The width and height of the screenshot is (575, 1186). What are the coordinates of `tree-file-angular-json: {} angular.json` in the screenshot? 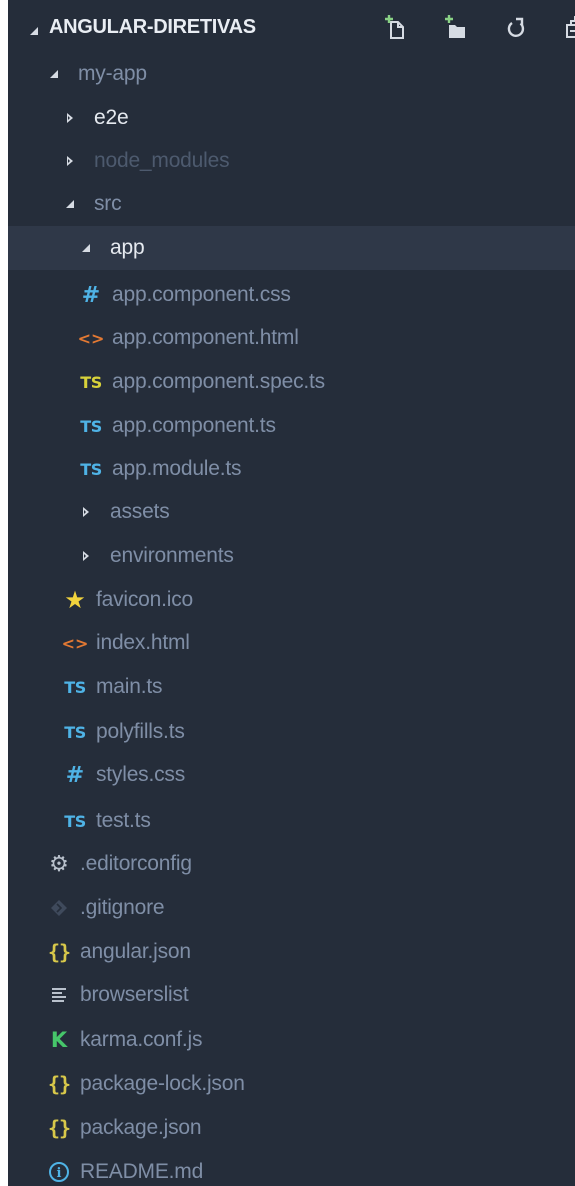 It's located at (291, 952).